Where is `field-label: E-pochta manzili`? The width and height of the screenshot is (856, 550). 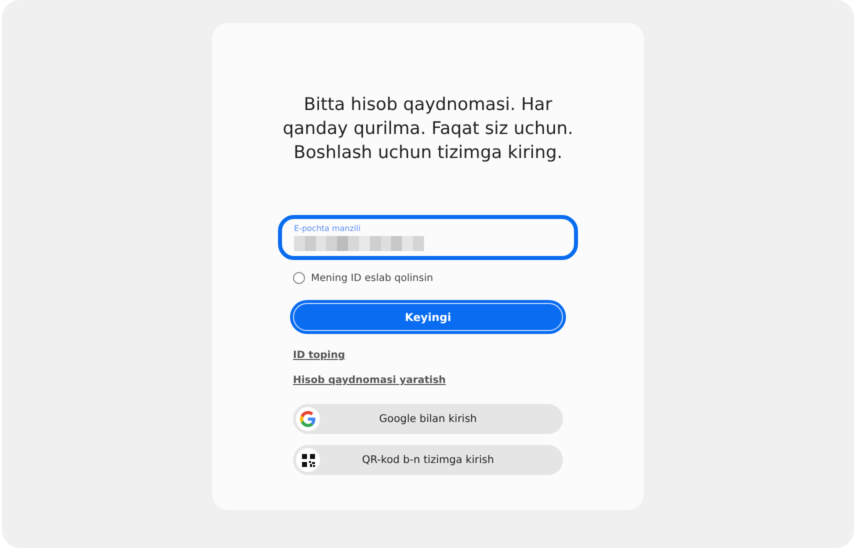
field-label: E-pochta manzili is located at coordinates (328, 228).